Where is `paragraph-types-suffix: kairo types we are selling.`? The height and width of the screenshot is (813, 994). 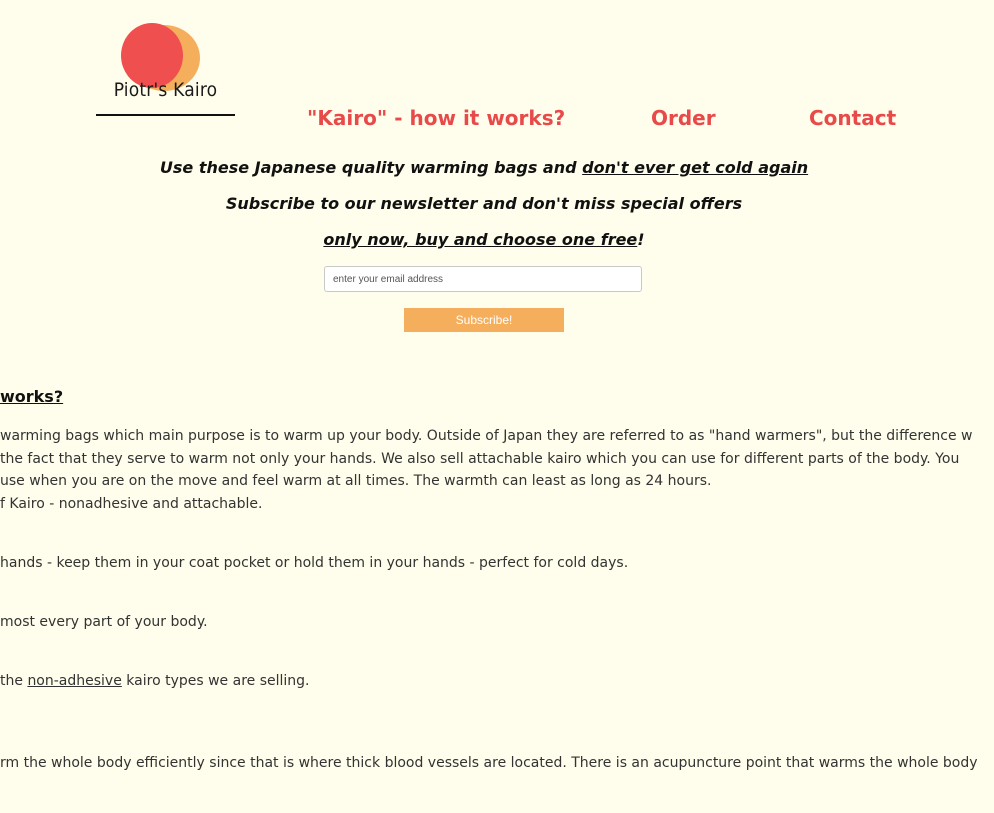 paragraph-types-suffix: kairo types we are selling. is located at coordinates (215, 681).